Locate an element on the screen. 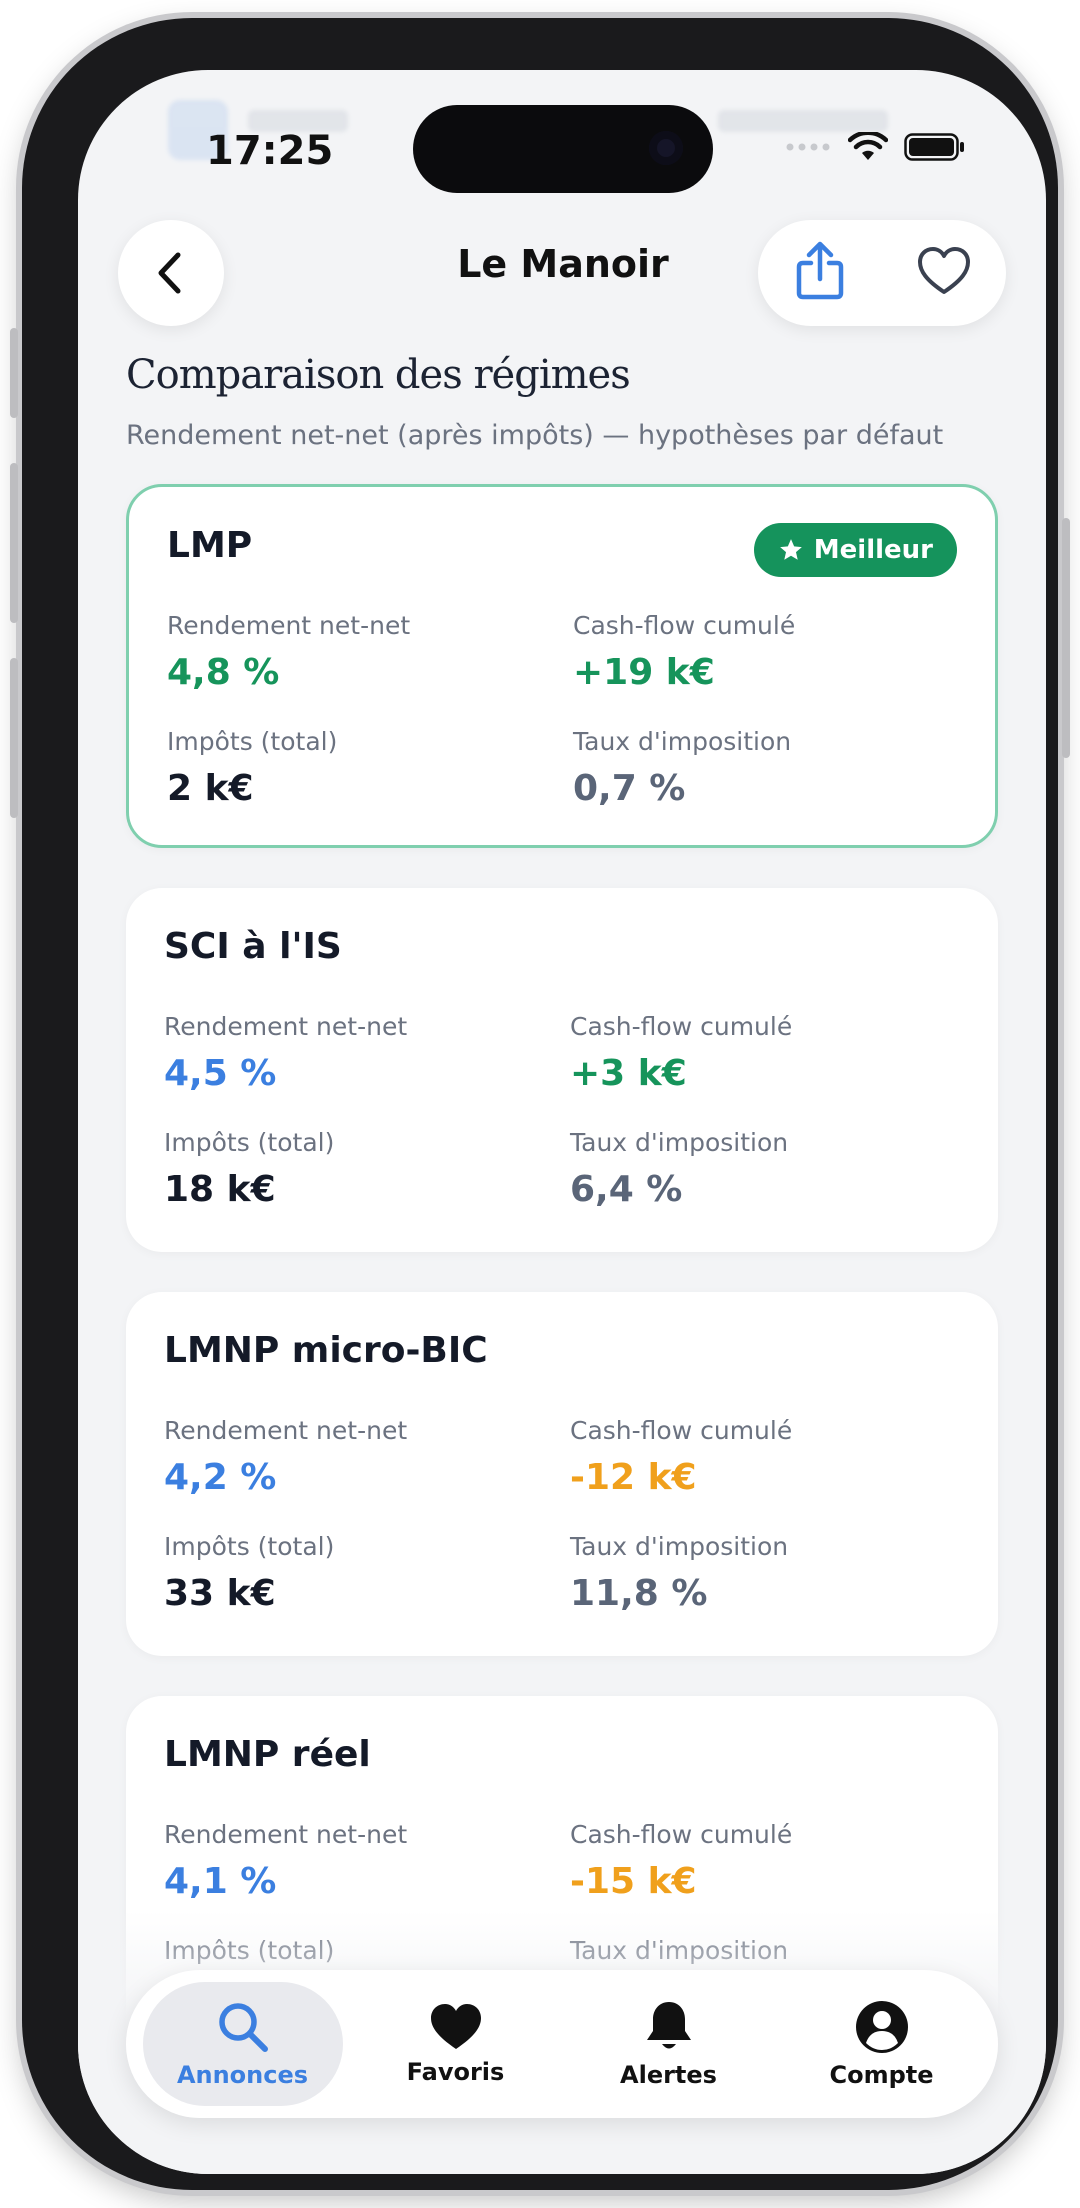 Image resolution: width=1080 pixels, height=2208 pixels. metric-yield: Rendement net-net 4,1 % is located at coordinates (285, 1861).